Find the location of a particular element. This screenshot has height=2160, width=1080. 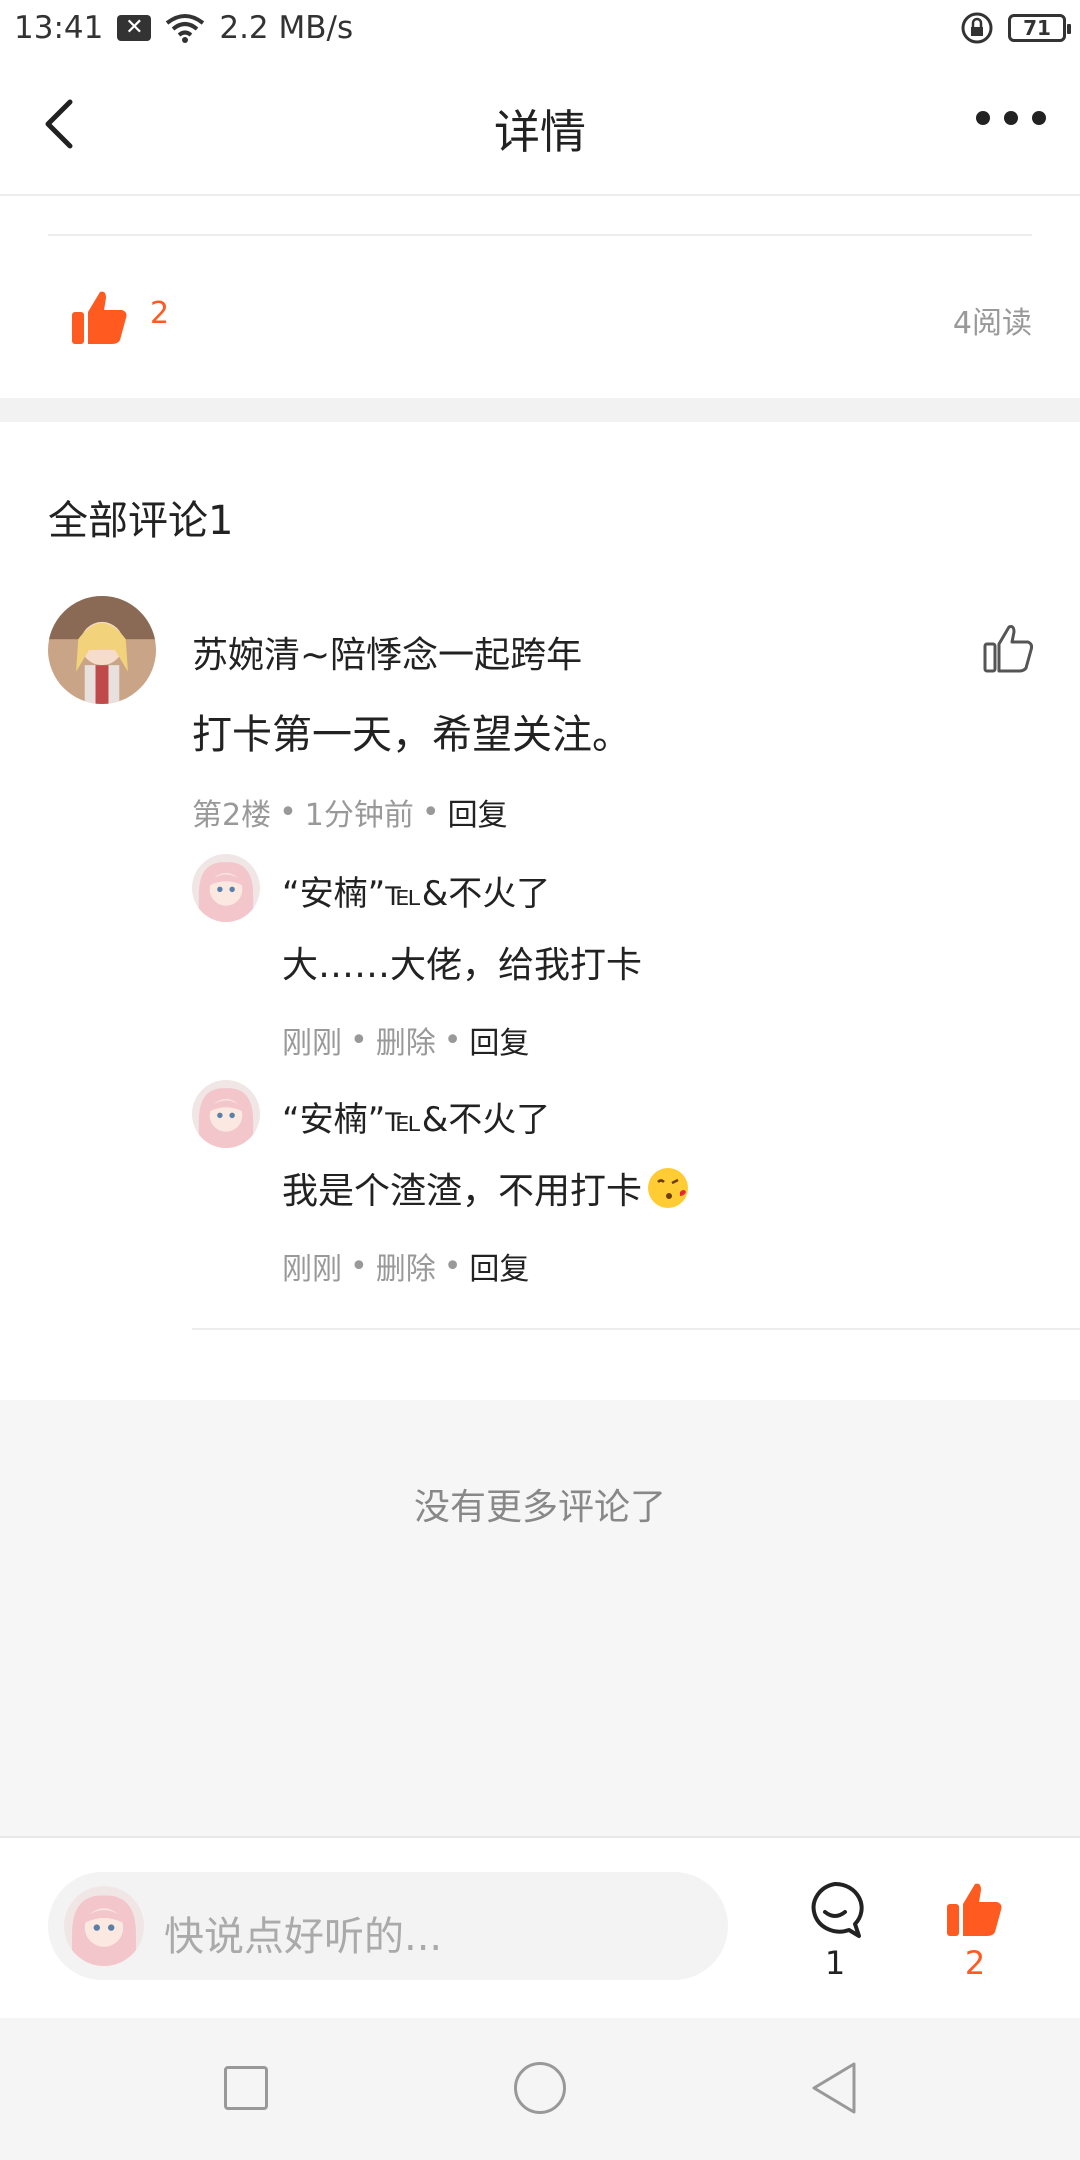

post-stats-row: 2 4阅读 is located at coordinates (540, 317).